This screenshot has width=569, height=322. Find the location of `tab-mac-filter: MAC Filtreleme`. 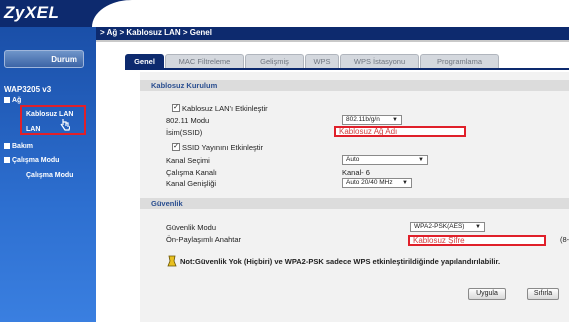

tab-mac-filter: MAC Filtreleme is located at coordinates (204, 61).